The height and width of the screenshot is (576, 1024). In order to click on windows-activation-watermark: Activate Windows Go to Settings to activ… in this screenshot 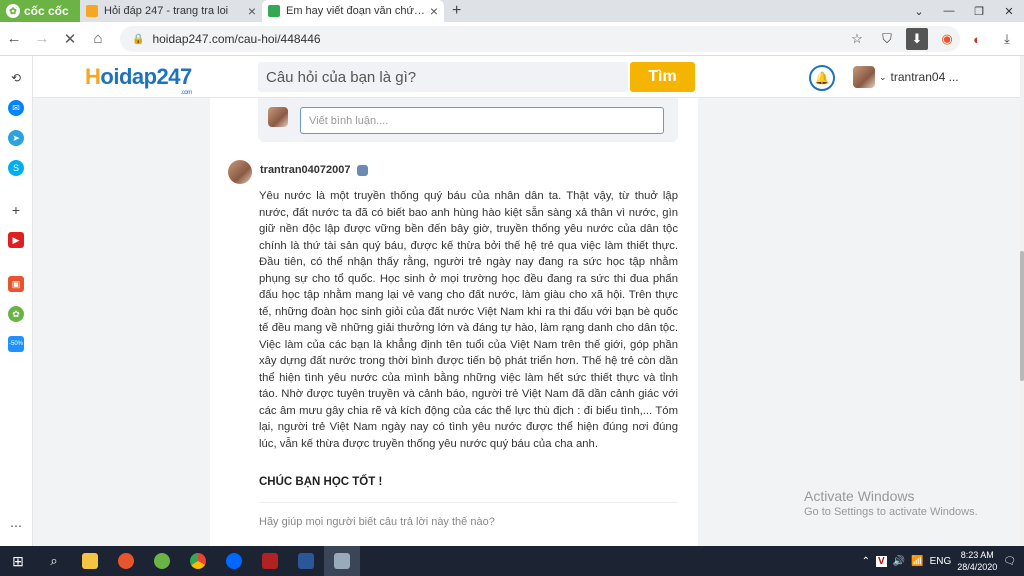, I will do `click(891, 503)`.